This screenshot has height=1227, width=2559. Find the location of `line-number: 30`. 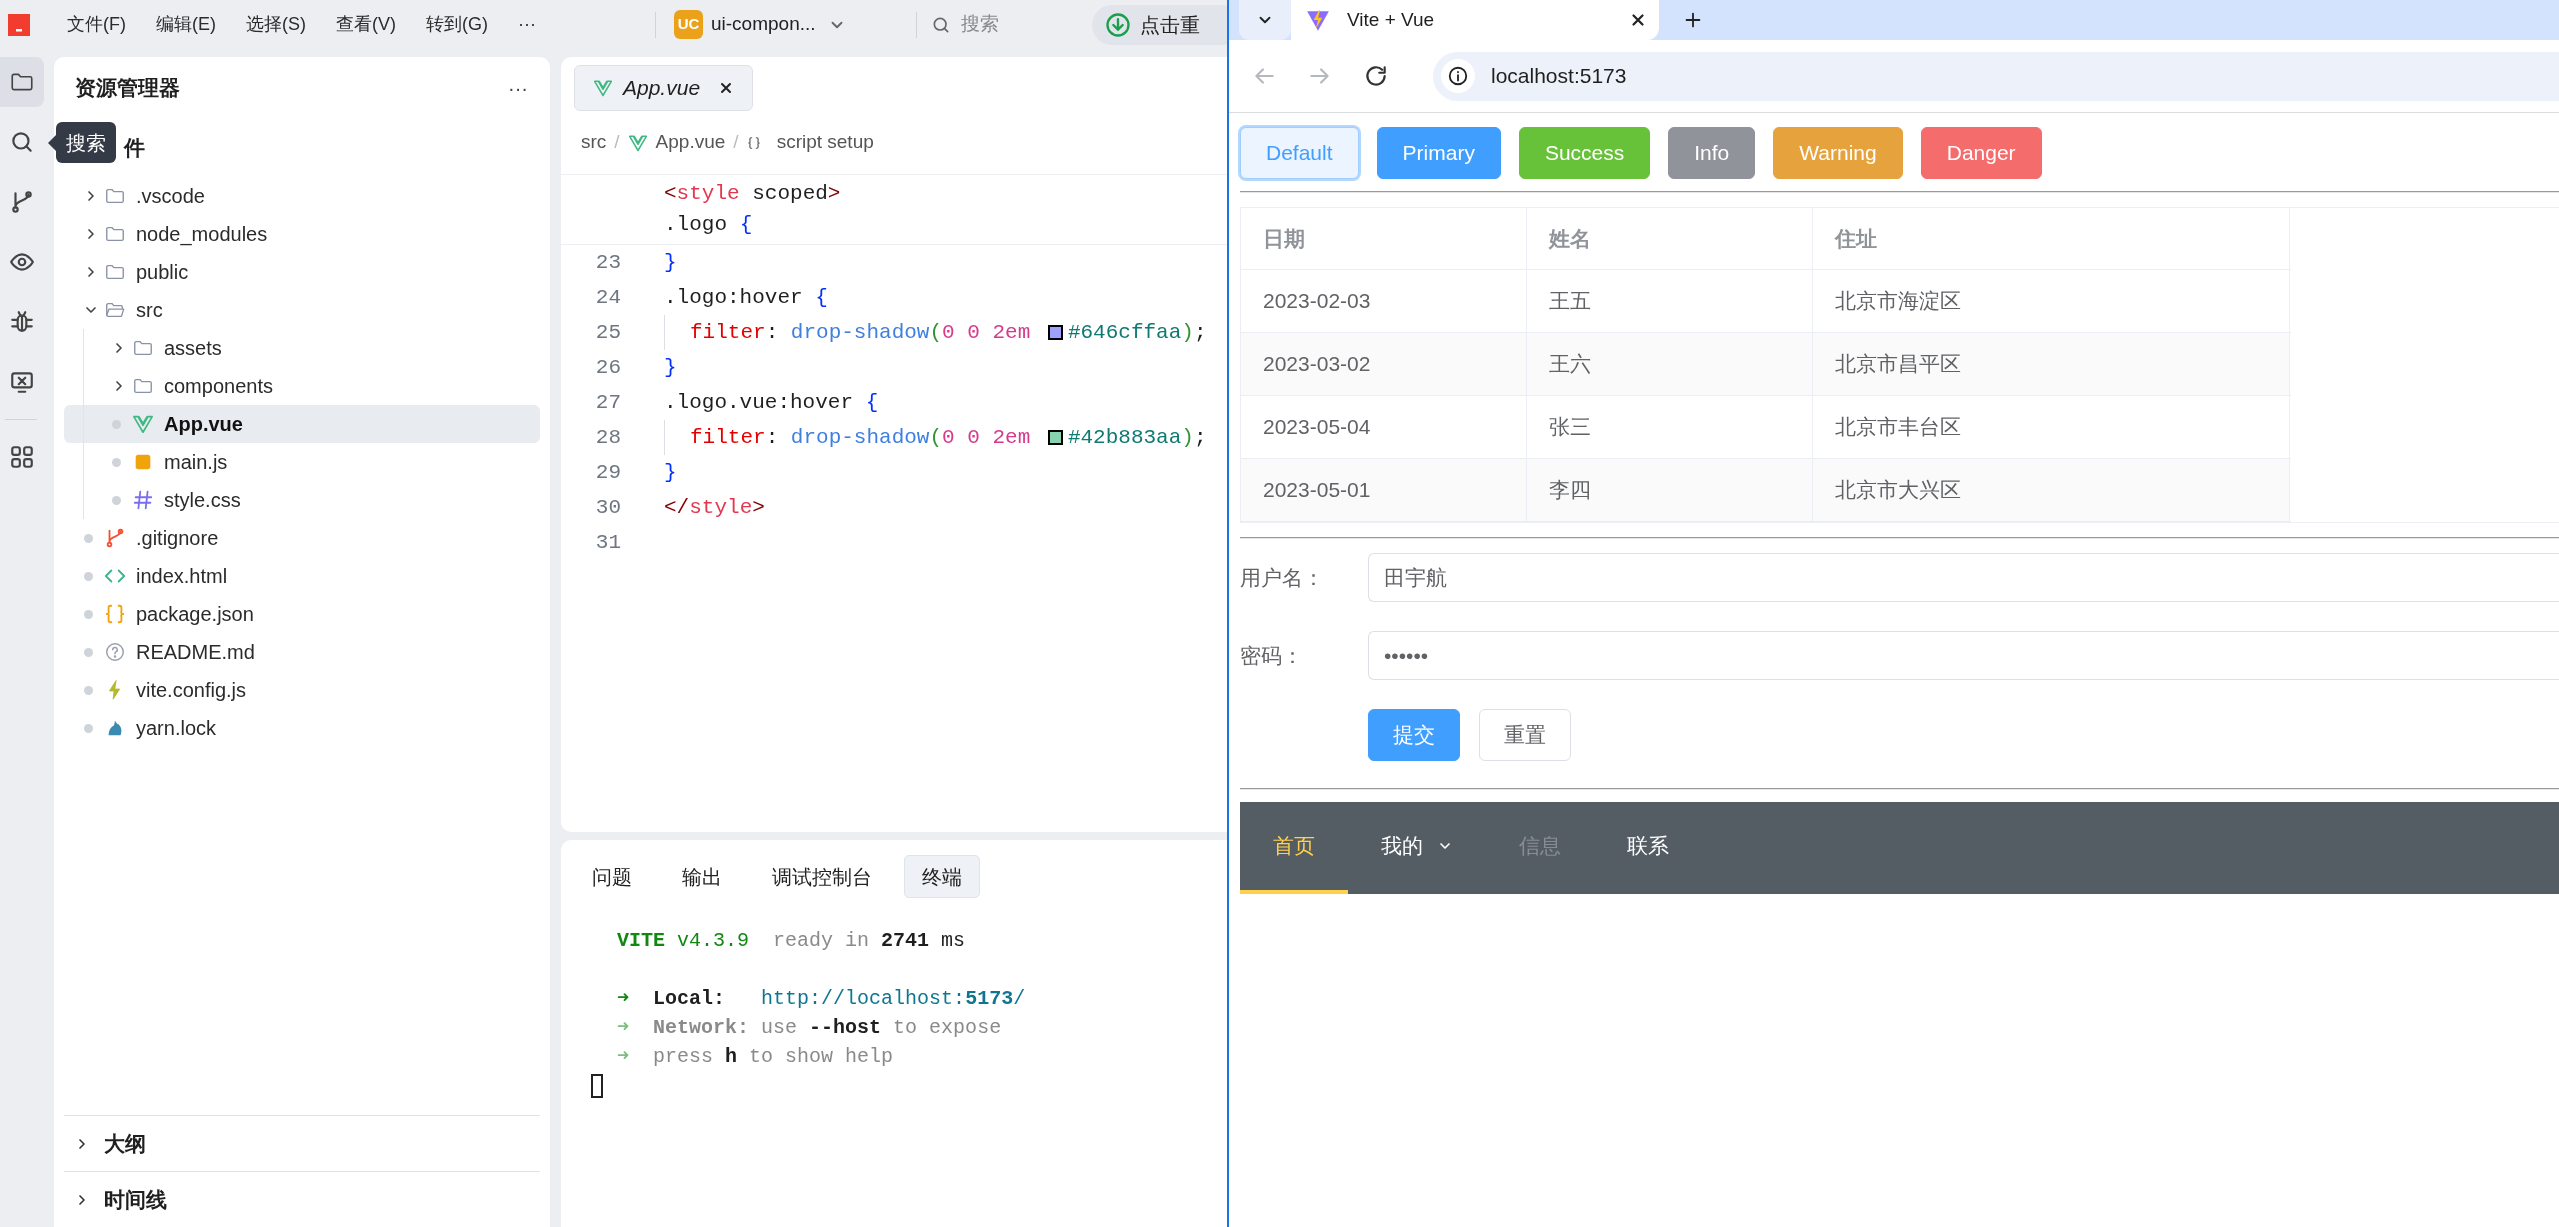

line-number: 30 is located at coordinates (607, 507).